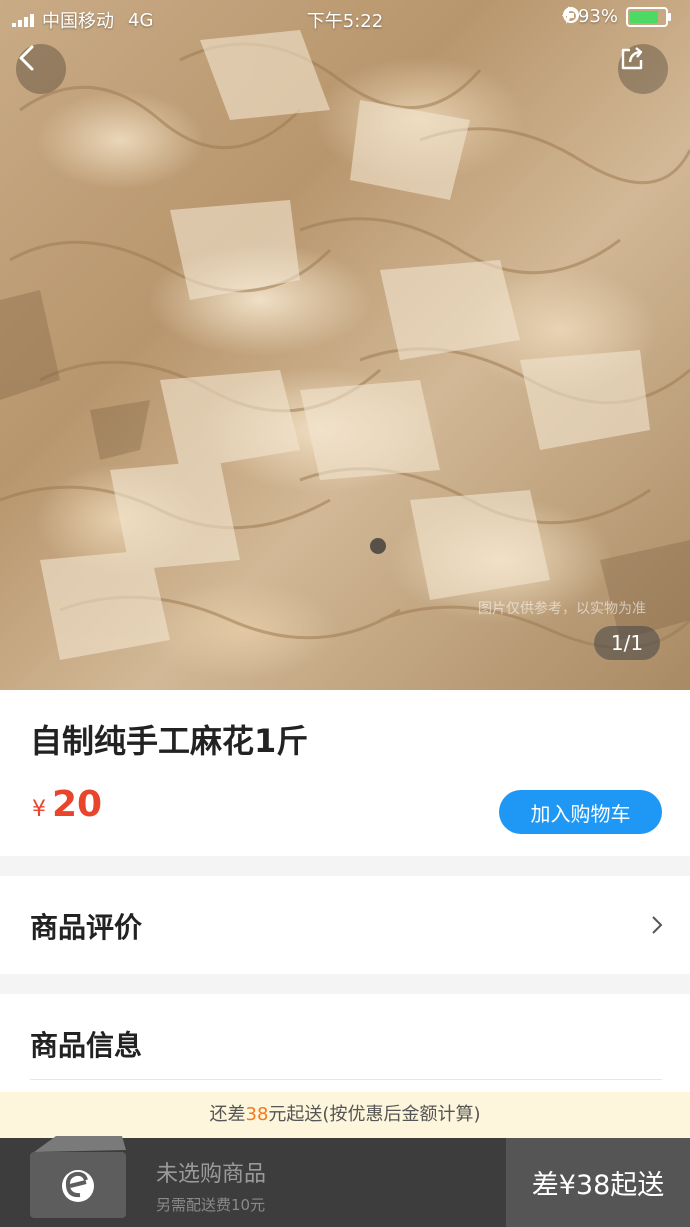  Describe the element at coordinates (227, 1114) in the screenshot. I see `notice-prefix: 还差` at that location.